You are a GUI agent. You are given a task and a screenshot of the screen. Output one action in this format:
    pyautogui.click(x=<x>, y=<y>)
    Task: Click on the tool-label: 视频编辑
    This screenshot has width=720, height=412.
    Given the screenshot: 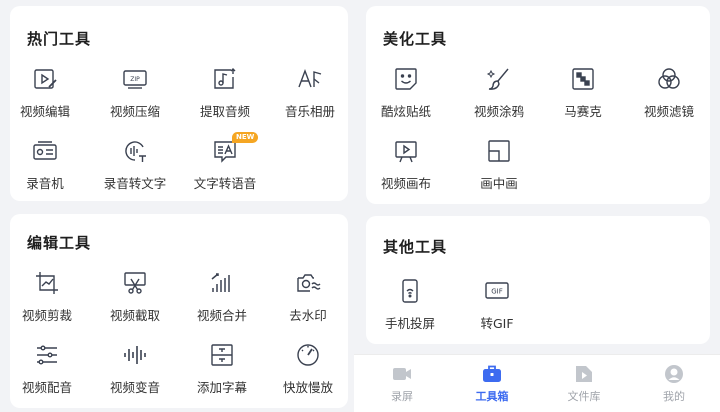 What is the action you would take?
    pyautogui.click(x=44, y=111)
    